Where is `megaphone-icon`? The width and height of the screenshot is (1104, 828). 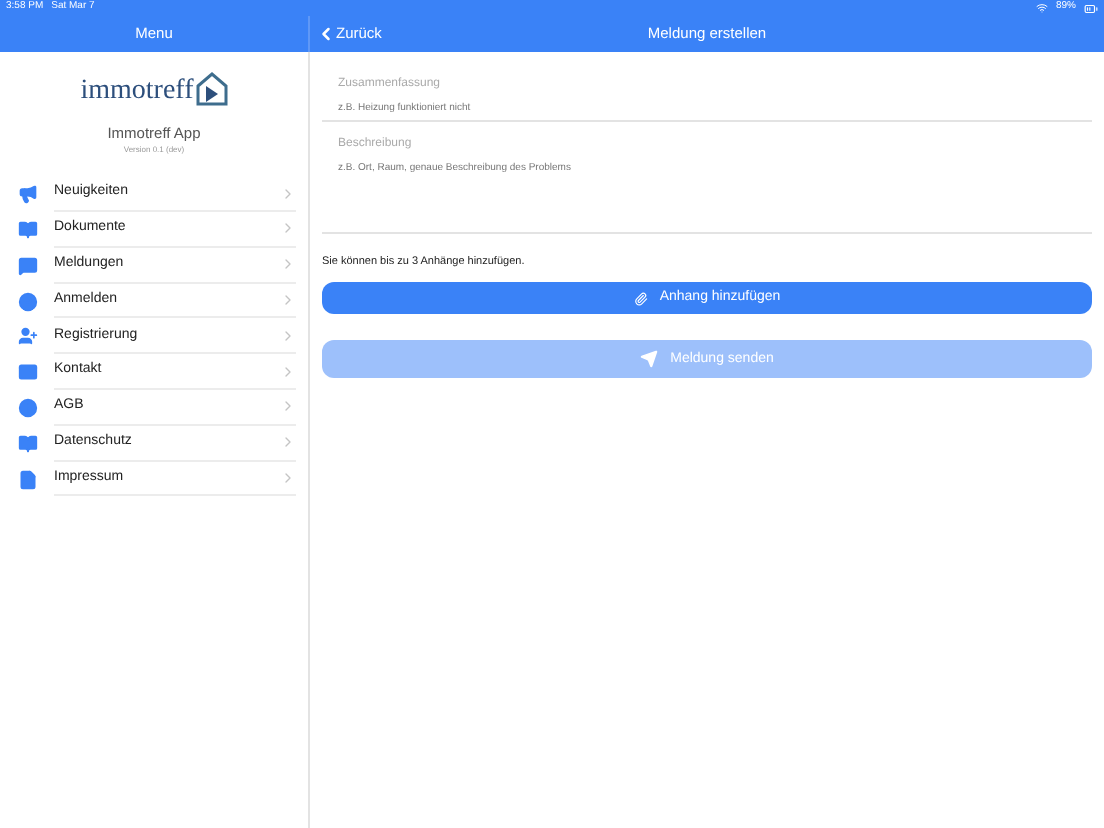 megaphone-icon is located at coordinates (28, 194).